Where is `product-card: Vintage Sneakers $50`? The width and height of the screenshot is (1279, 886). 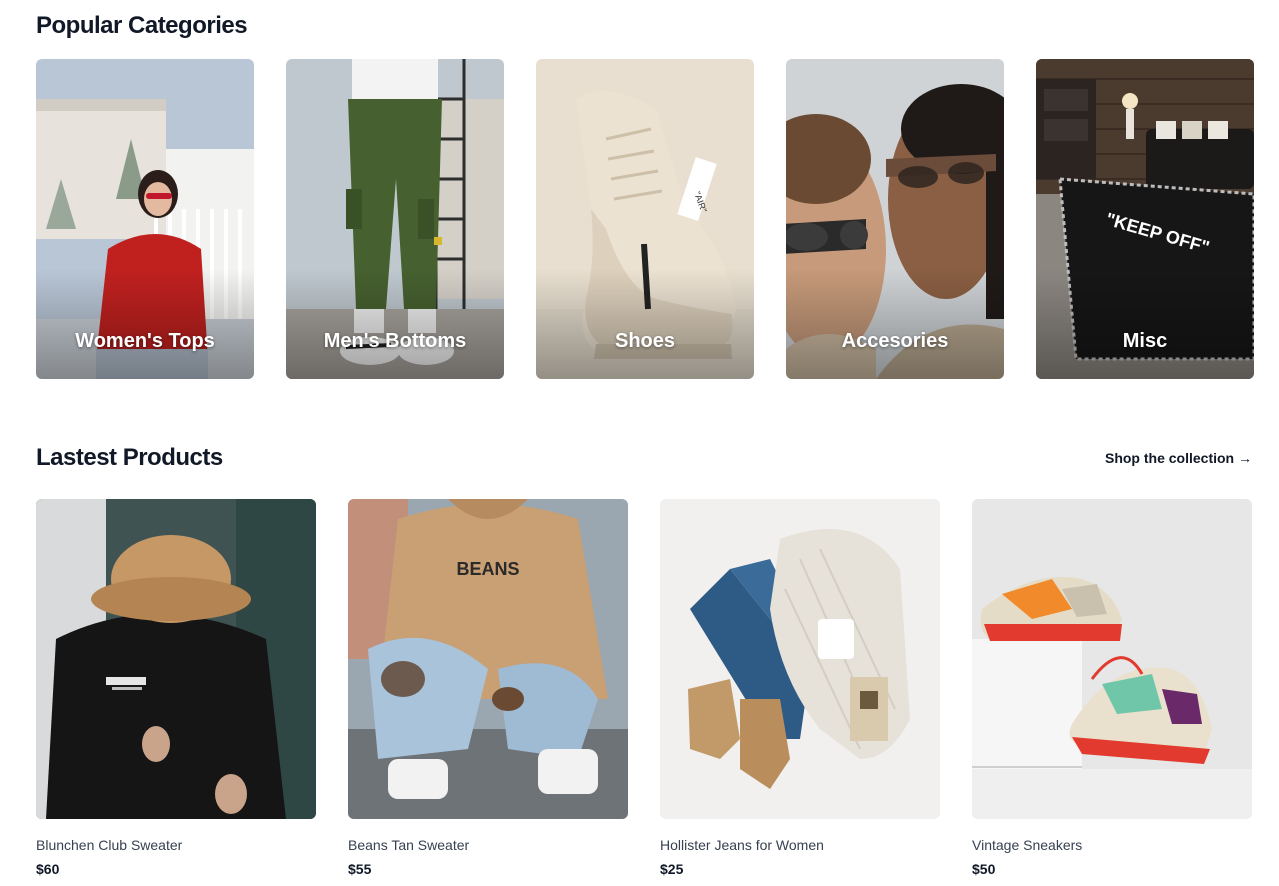
product-card: Vintage Sneakers $50 is located at coordinates (1112, 688).